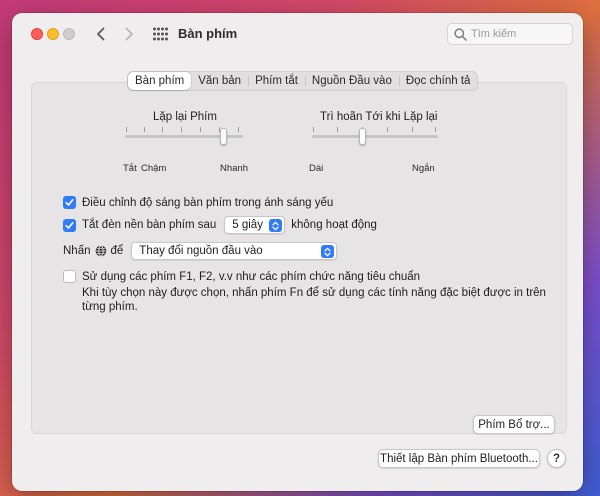 Image resolution: width=600 pixels, height=496 pixels. What do you see at coordinates (297, 34) in the screenshot?
I see `title-bar: Bàn phím` at bounding box center [297, 34].